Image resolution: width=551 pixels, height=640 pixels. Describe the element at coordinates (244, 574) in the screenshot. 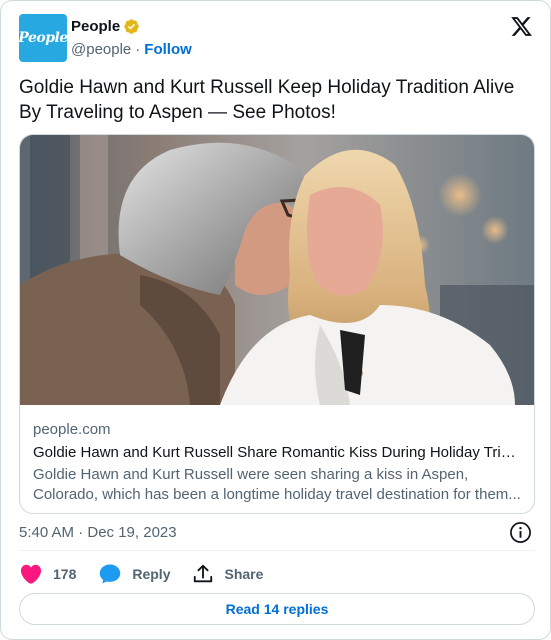

I see `share-label: Share` at that location.